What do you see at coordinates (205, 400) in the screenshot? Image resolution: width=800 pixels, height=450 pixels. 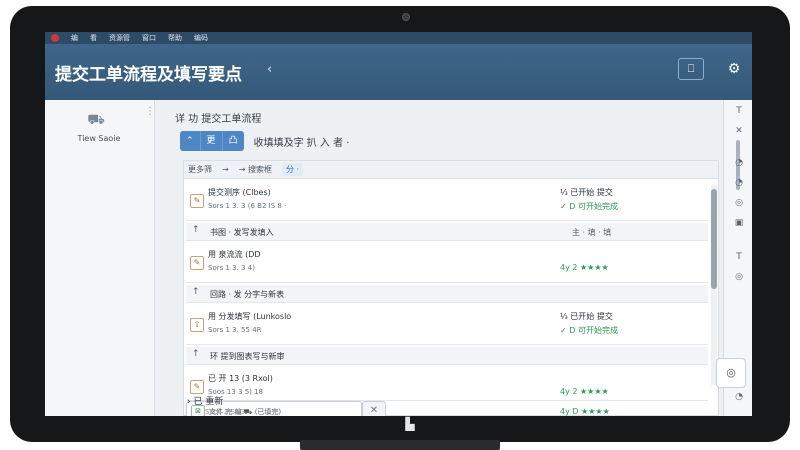 I see `show-more-link: › 已 重新` at bounding box center [205, 400].